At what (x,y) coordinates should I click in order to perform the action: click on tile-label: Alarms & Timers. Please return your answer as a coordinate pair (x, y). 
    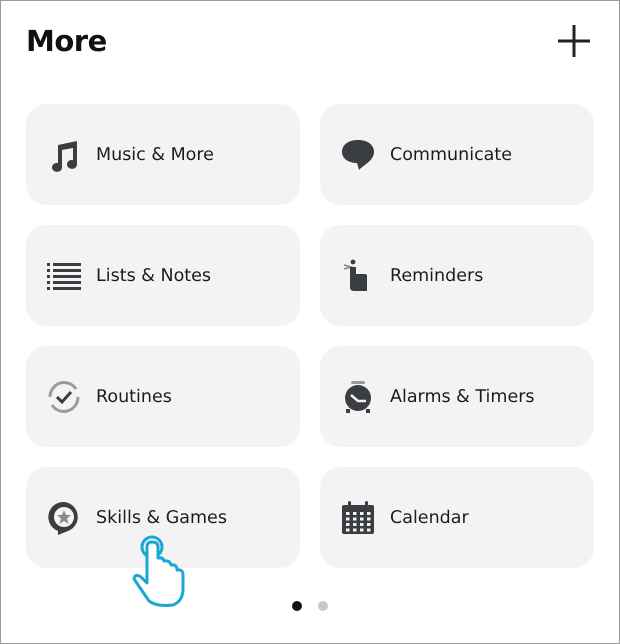
    Looking at the image, I should click on (462, 396).